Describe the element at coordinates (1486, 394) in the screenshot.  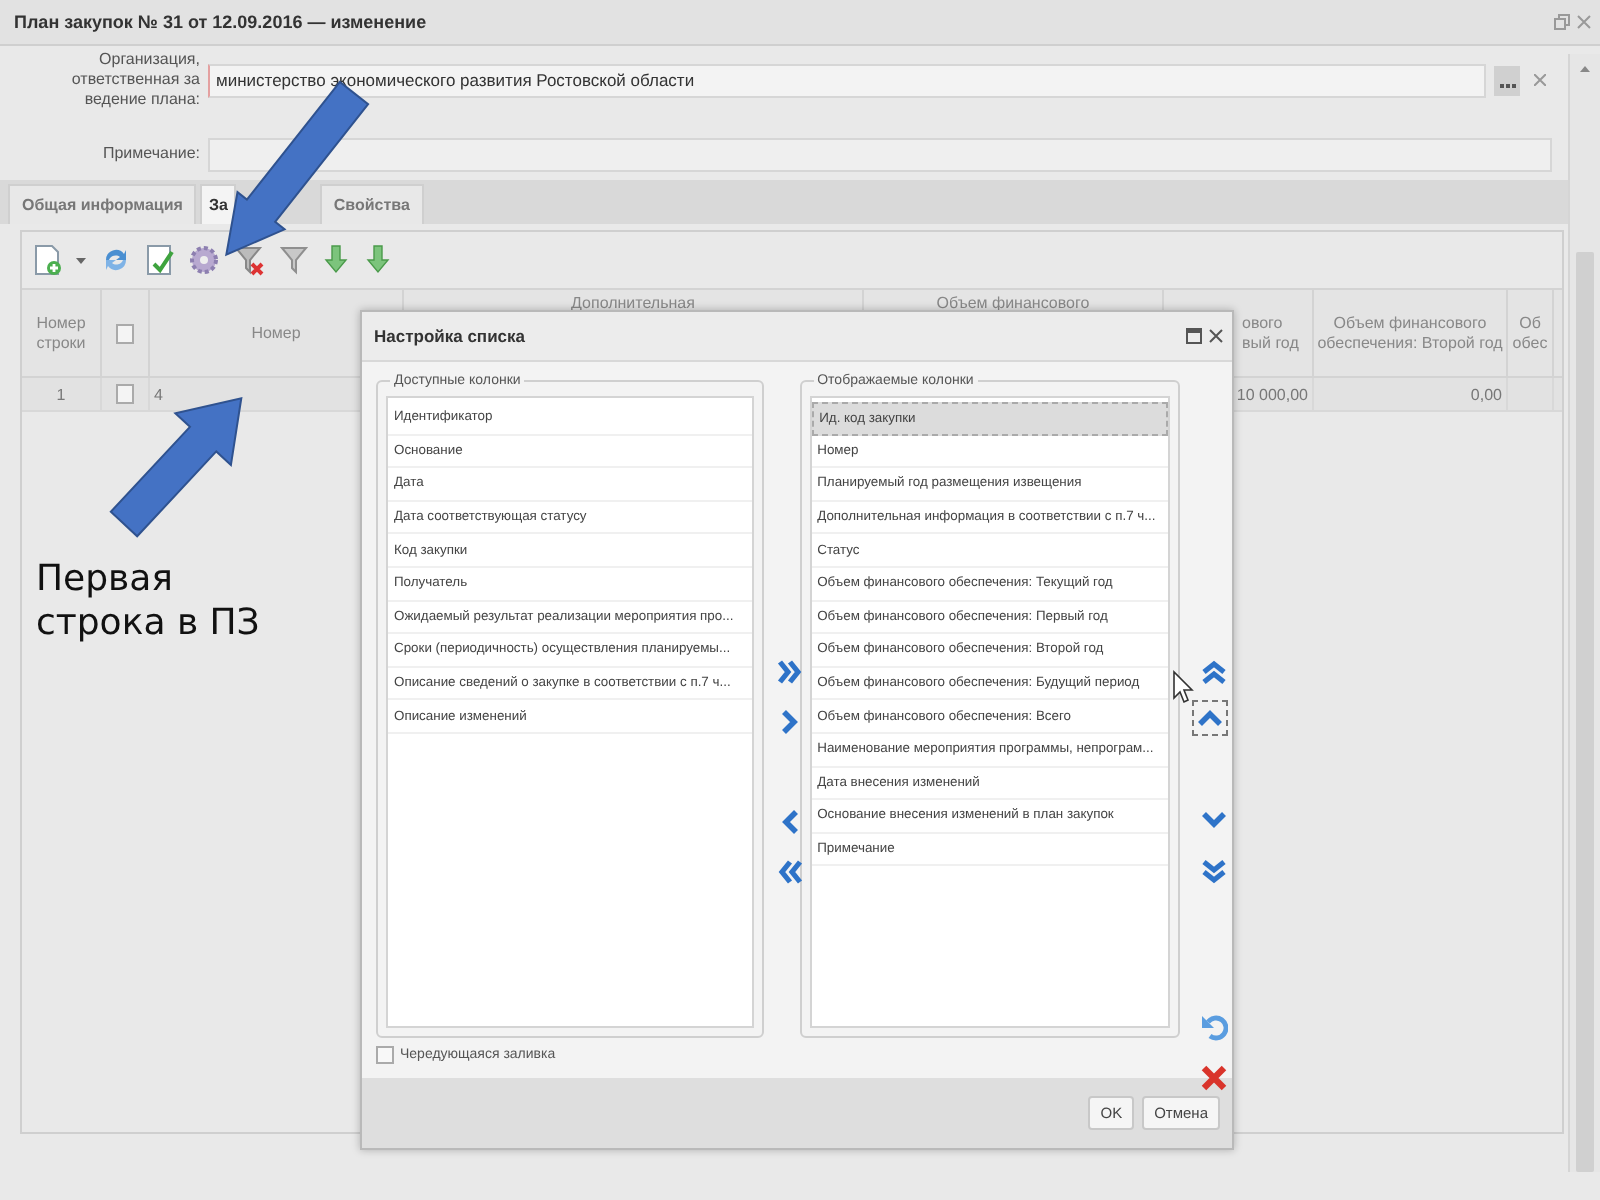
I see `table-cell: 0,00` at that location.